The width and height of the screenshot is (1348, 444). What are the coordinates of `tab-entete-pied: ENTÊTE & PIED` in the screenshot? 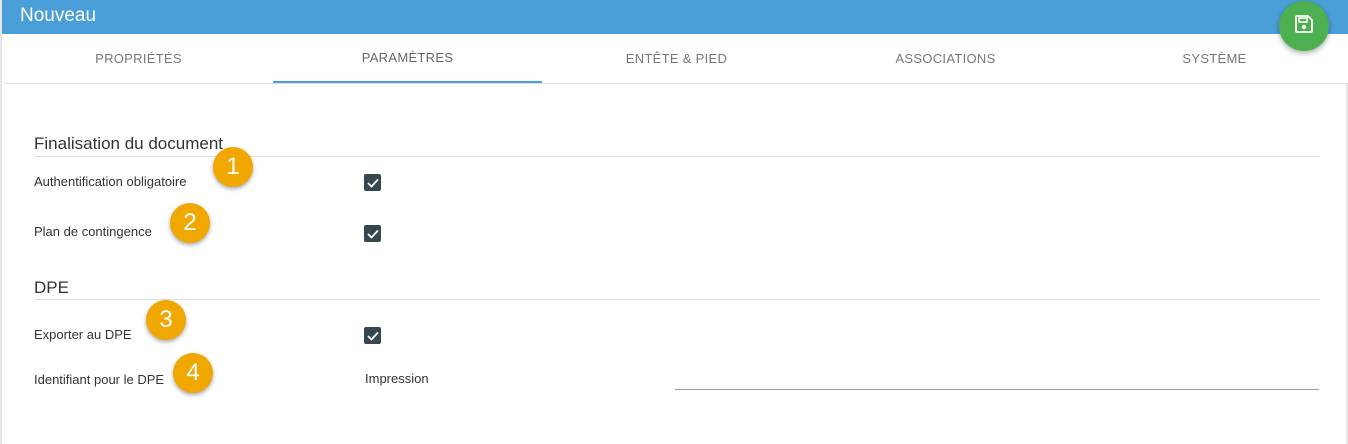 It's located at (676, 58).